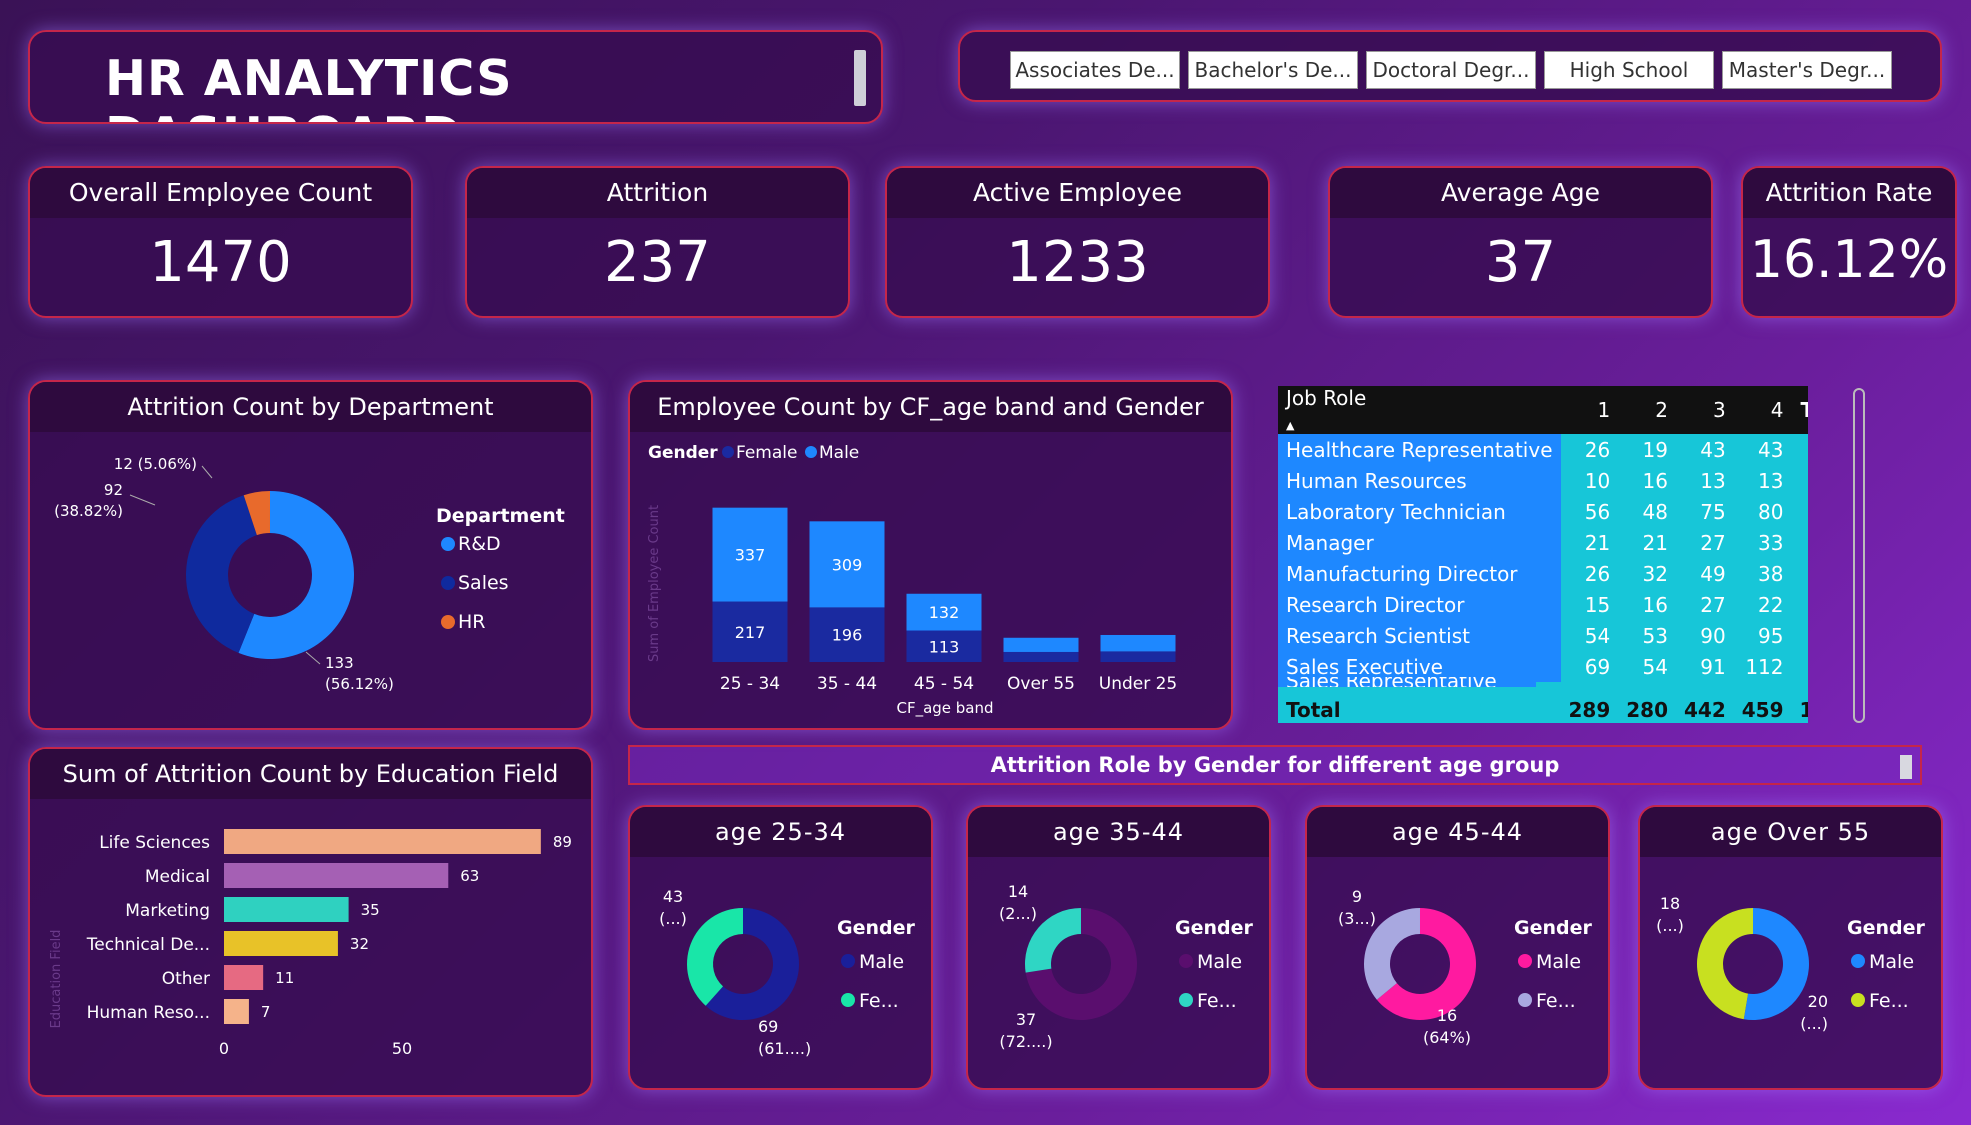  Describe the element at coordinates (1543, 511) in the screenshot. I see `table-row: Laboratory Technician 56 48 75 80 259` at that location.